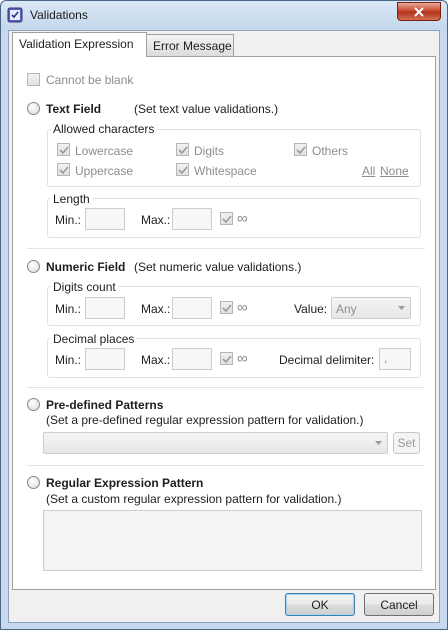 This screenshot has width=448, height=630. What do you see at coordinates (33, 79) in the screenshot?
I see `cannot-be-blank-checkbox` at bounding box center [33, 79].